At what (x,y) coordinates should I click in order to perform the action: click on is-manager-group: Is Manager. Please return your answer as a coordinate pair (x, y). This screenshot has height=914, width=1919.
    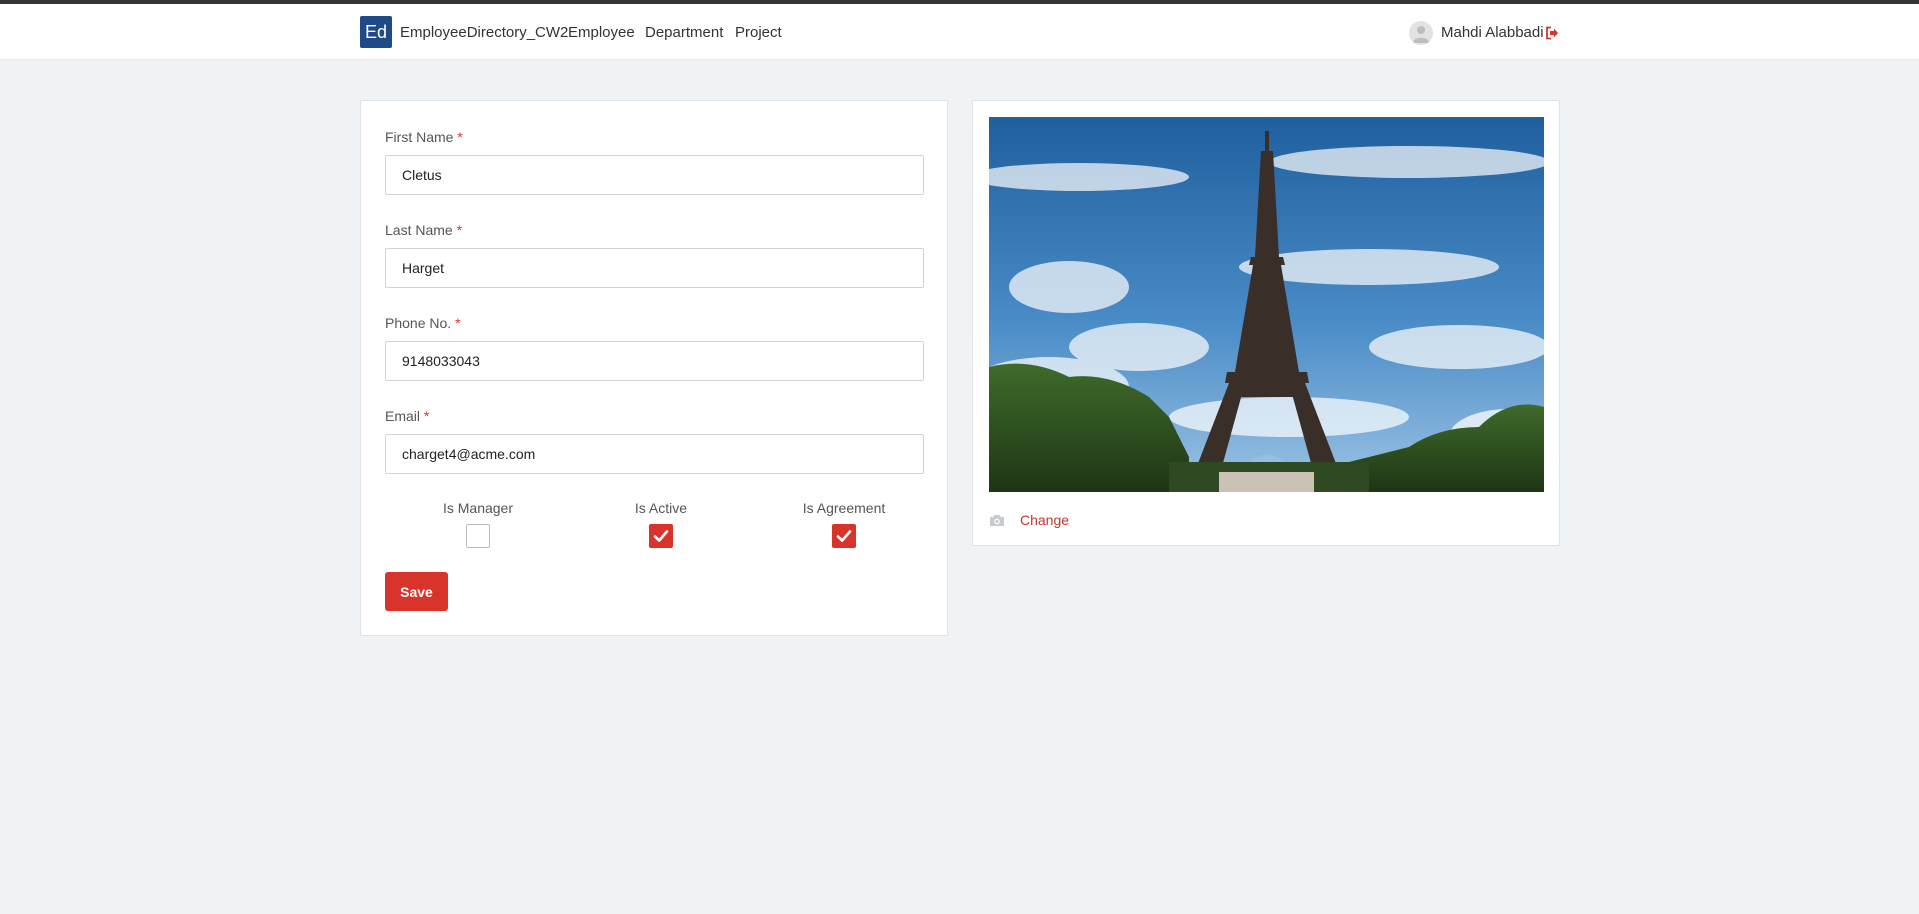
    Looking at the image, I should click on (478, 524).